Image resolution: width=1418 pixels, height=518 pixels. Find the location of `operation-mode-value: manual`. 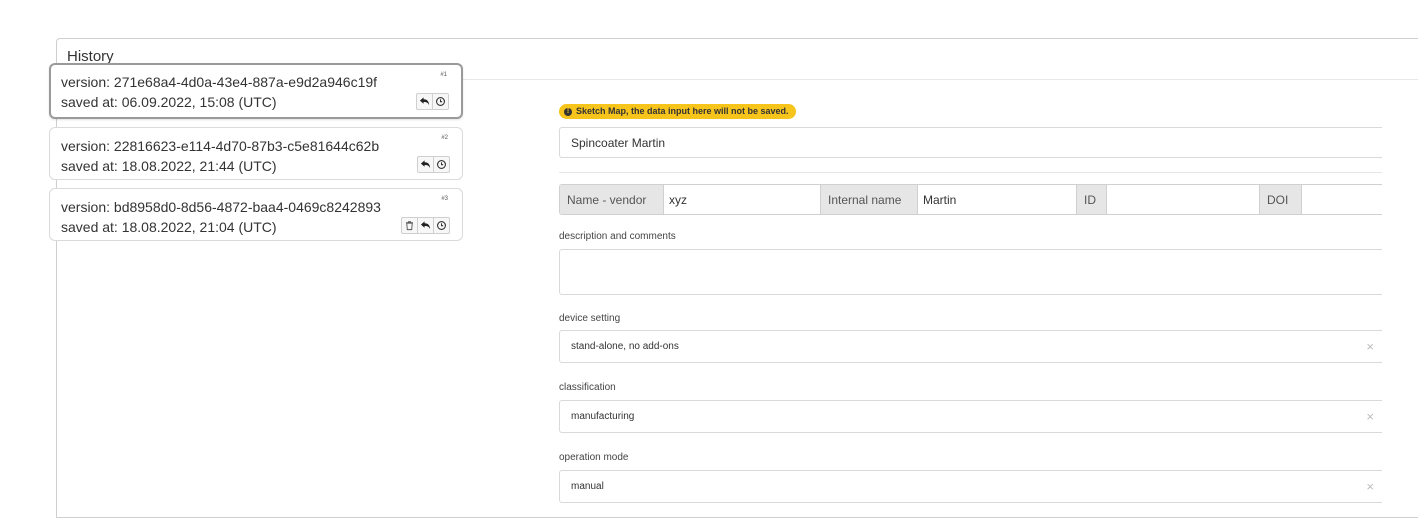

operation-mode-value: manual is located at coordinates (587, 486).